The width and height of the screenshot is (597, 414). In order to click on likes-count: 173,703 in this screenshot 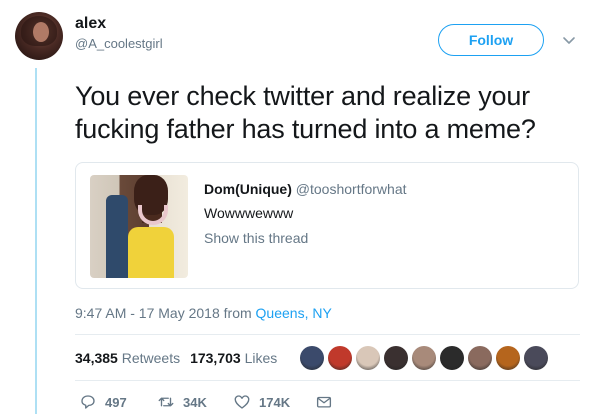, I will do `click(215, 358)`.